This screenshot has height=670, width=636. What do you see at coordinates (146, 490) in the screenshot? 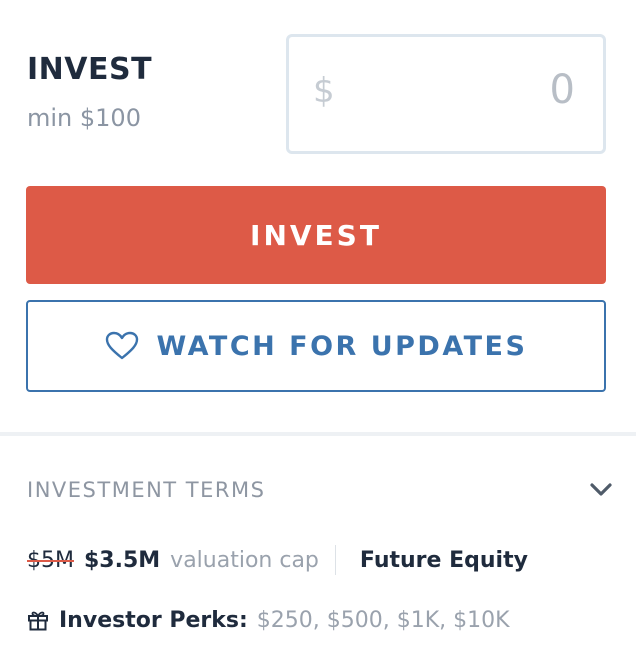
I see `investment-terms-header: INVESTMENT TERMS` at bounding box center [146, 490].